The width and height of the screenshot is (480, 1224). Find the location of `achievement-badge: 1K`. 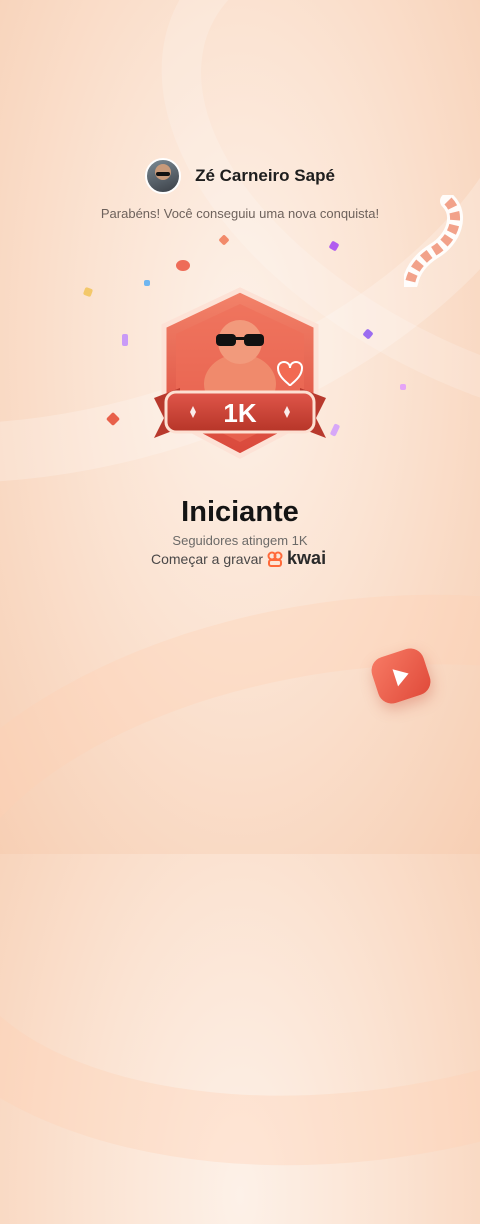

achievement-badge: 1K is located at coordinates (240, 373).